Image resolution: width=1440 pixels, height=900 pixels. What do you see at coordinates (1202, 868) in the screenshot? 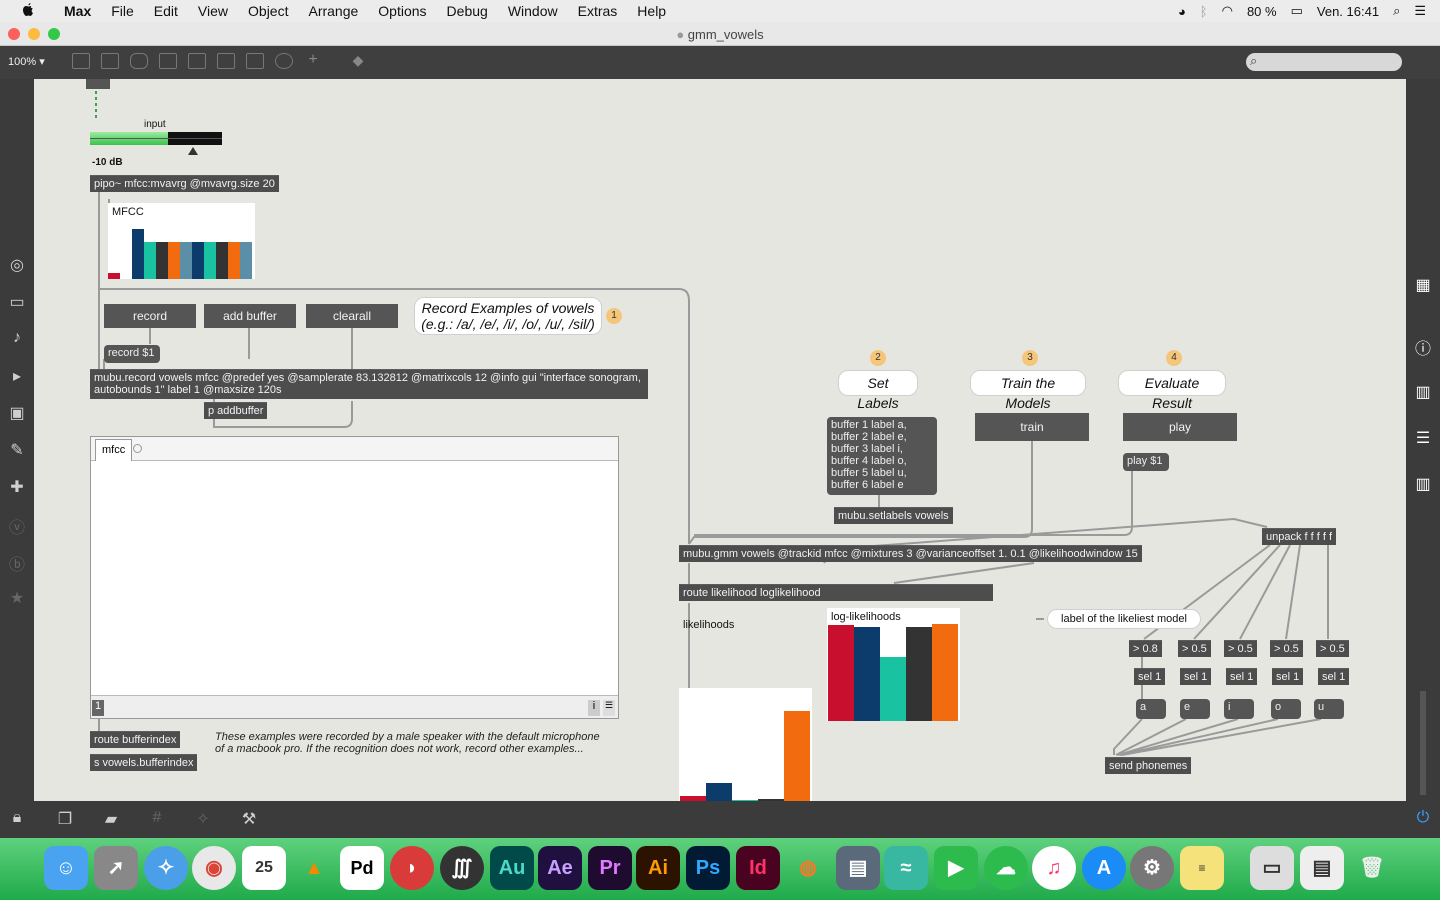
I see `notes-file-icon: ≡` at bounding box center [1202, 868].